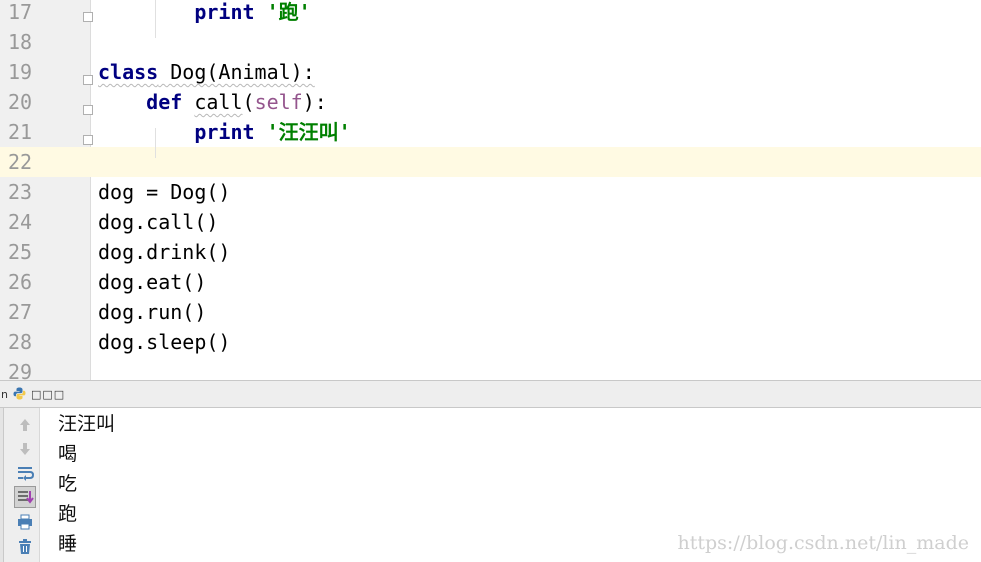 The image size is (981, 562). Describe the element at coordinates (20, 222) in the screenshot. I see `line-number: 24` at that location.